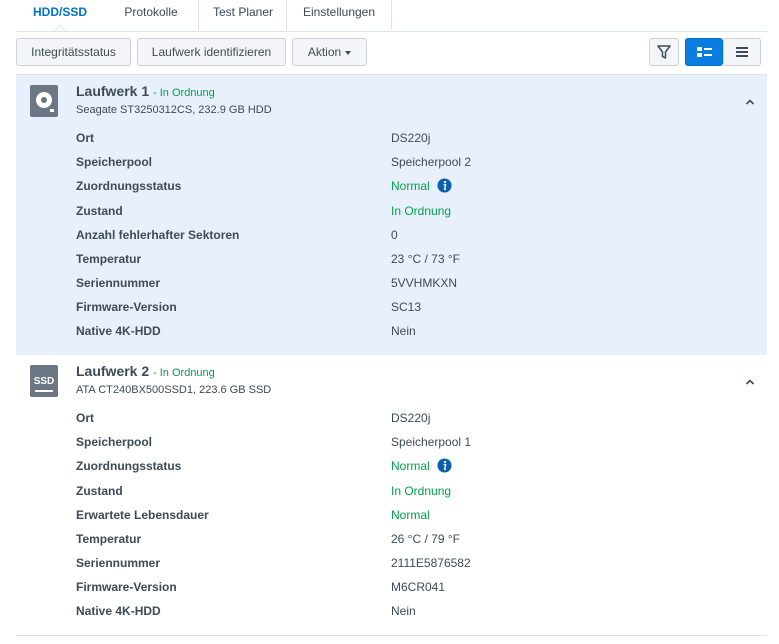 The height and width of the screenshot is (644, 779). Describe the element at coordinates (60, 28) in the screenshot. I see `active-tab-indicator` at that location.